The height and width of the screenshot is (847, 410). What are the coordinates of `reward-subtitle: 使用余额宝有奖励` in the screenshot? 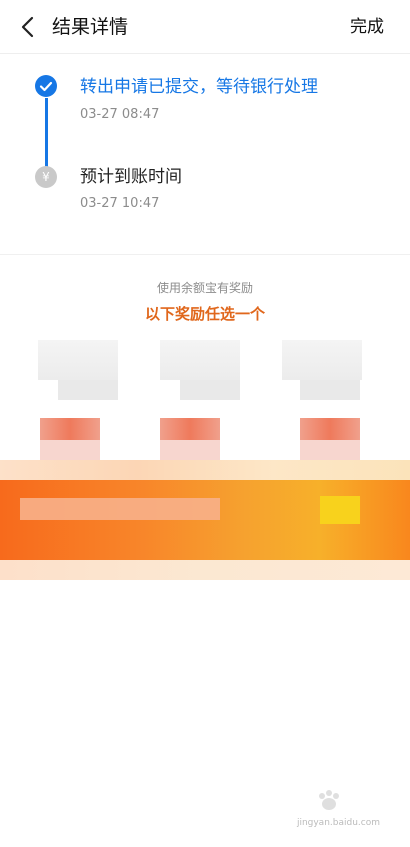 It's located at (204, 288).